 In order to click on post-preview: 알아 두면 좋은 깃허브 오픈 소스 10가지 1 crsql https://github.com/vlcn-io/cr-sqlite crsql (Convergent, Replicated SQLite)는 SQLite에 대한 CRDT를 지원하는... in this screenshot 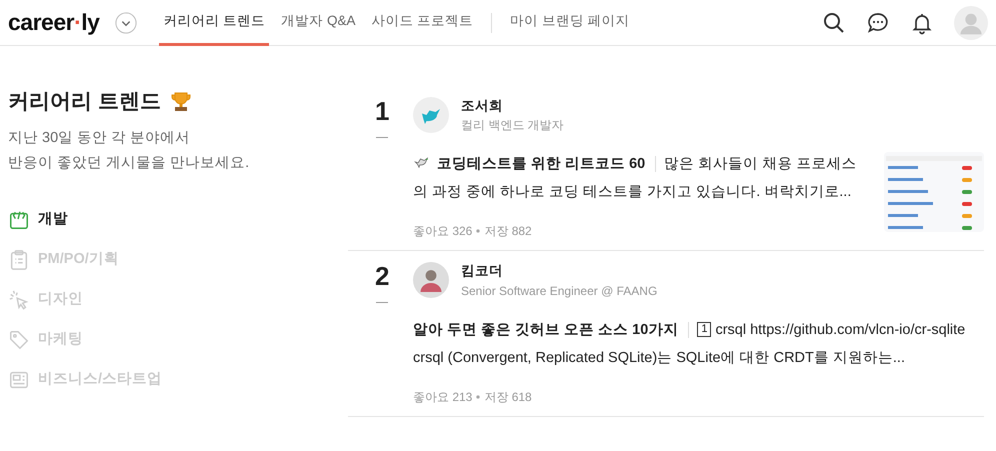, I will do `click(698, 344)`.